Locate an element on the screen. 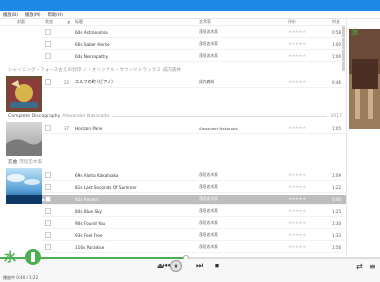 The width and height of the screenshot is (380, 282). col-num: # is located at coordinates (68, 22).